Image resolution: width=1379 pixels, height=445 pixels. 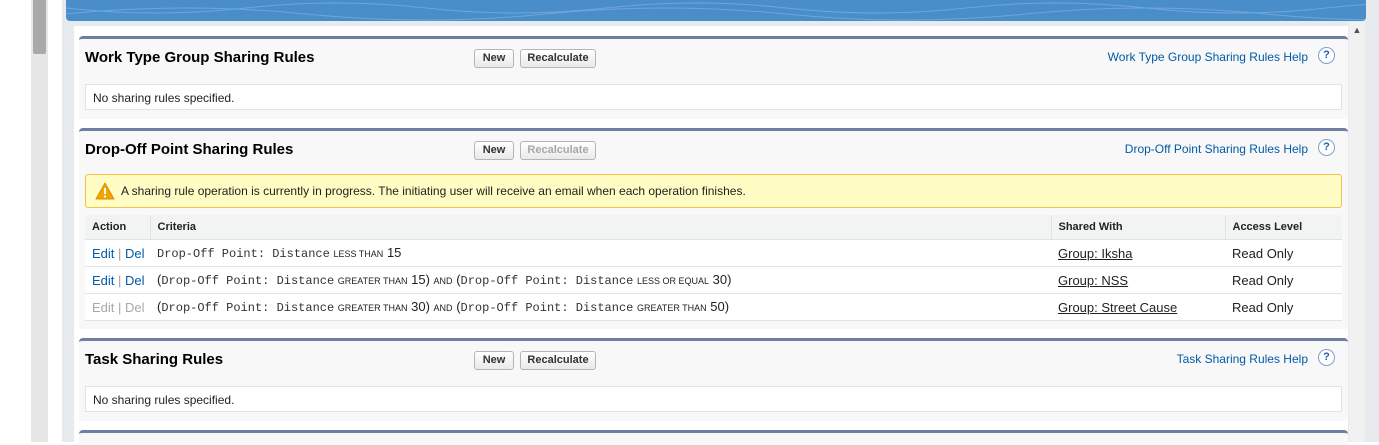 I want to click on left-scrollbar, so click(x=39, y=221).